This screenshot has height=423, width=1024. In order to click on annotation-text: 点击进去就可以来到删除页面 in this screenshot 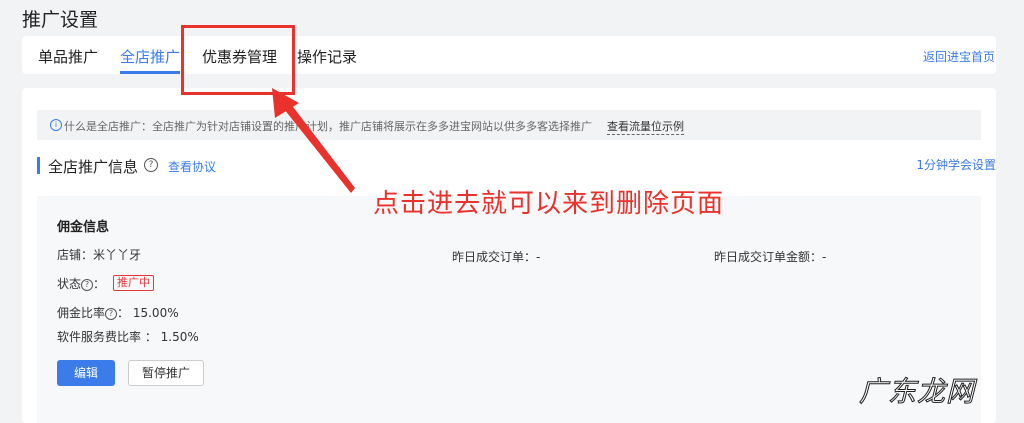, I will do `click(549, 204)`.